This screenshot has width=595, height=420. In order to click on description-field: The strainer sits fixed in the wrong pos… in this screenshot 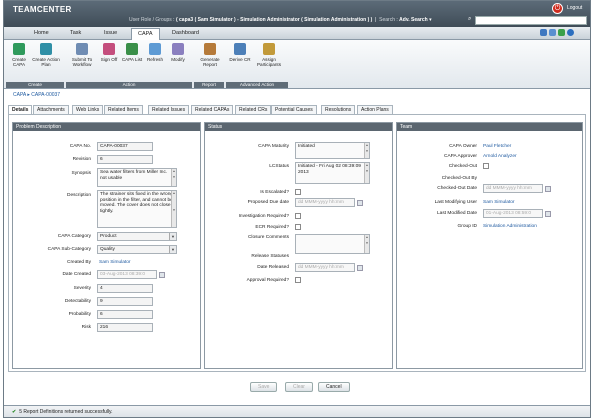, I will do `click(137, 209)`.